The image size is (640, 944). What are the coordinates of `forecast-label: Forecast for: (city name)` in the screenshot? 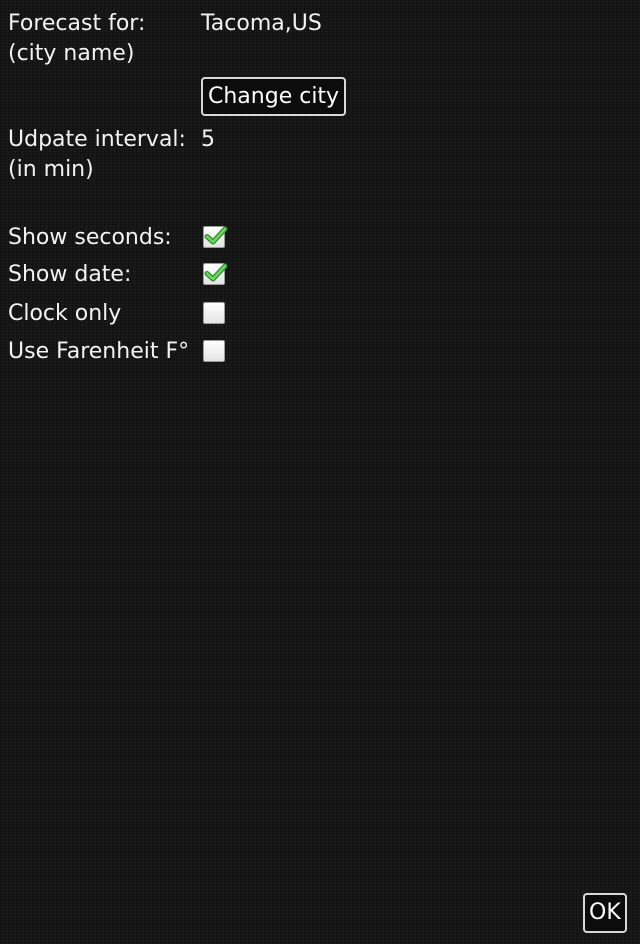 It's located at (76, 39).